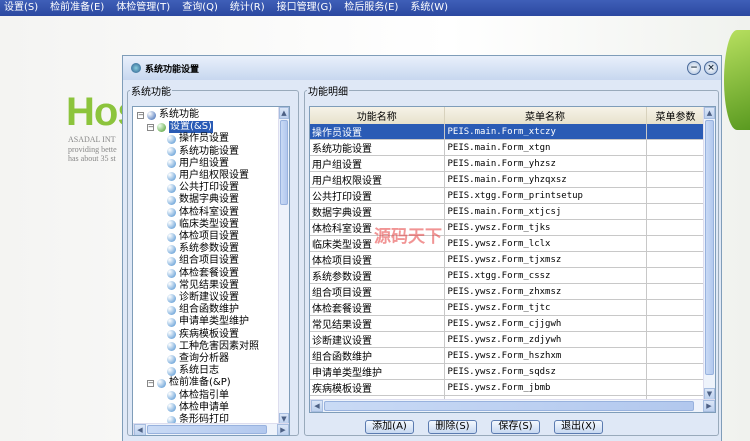  I want to click on menu-item: 接口管理(G), so click(307, 8).